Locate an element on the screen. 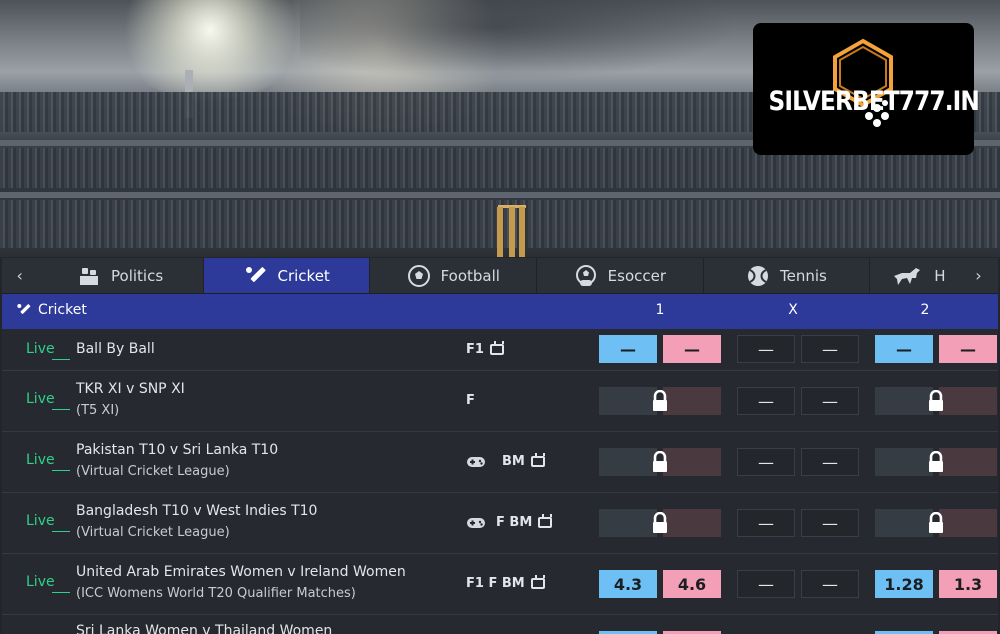 The height and width of the screenshot is (634, 1000). match-title: Ball By Ball is located at coordinates (115, 349).